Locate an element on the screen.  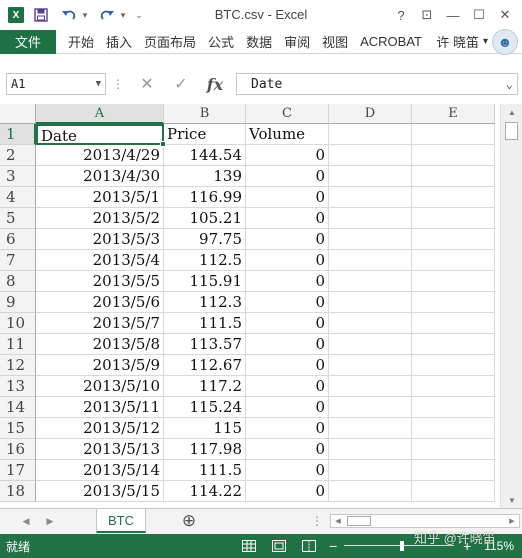
cell-d1 is located at coordinates (370, 134).